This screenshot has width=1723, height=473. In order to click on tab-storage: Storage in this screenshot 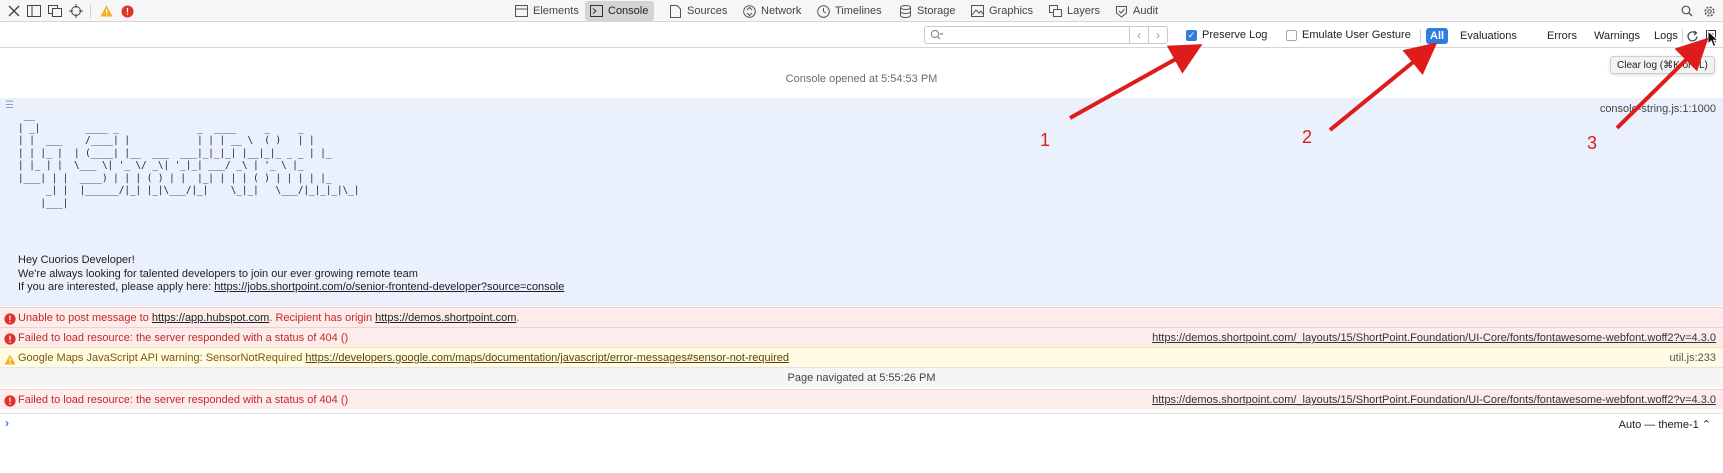, I will do `click(928, 11)`.